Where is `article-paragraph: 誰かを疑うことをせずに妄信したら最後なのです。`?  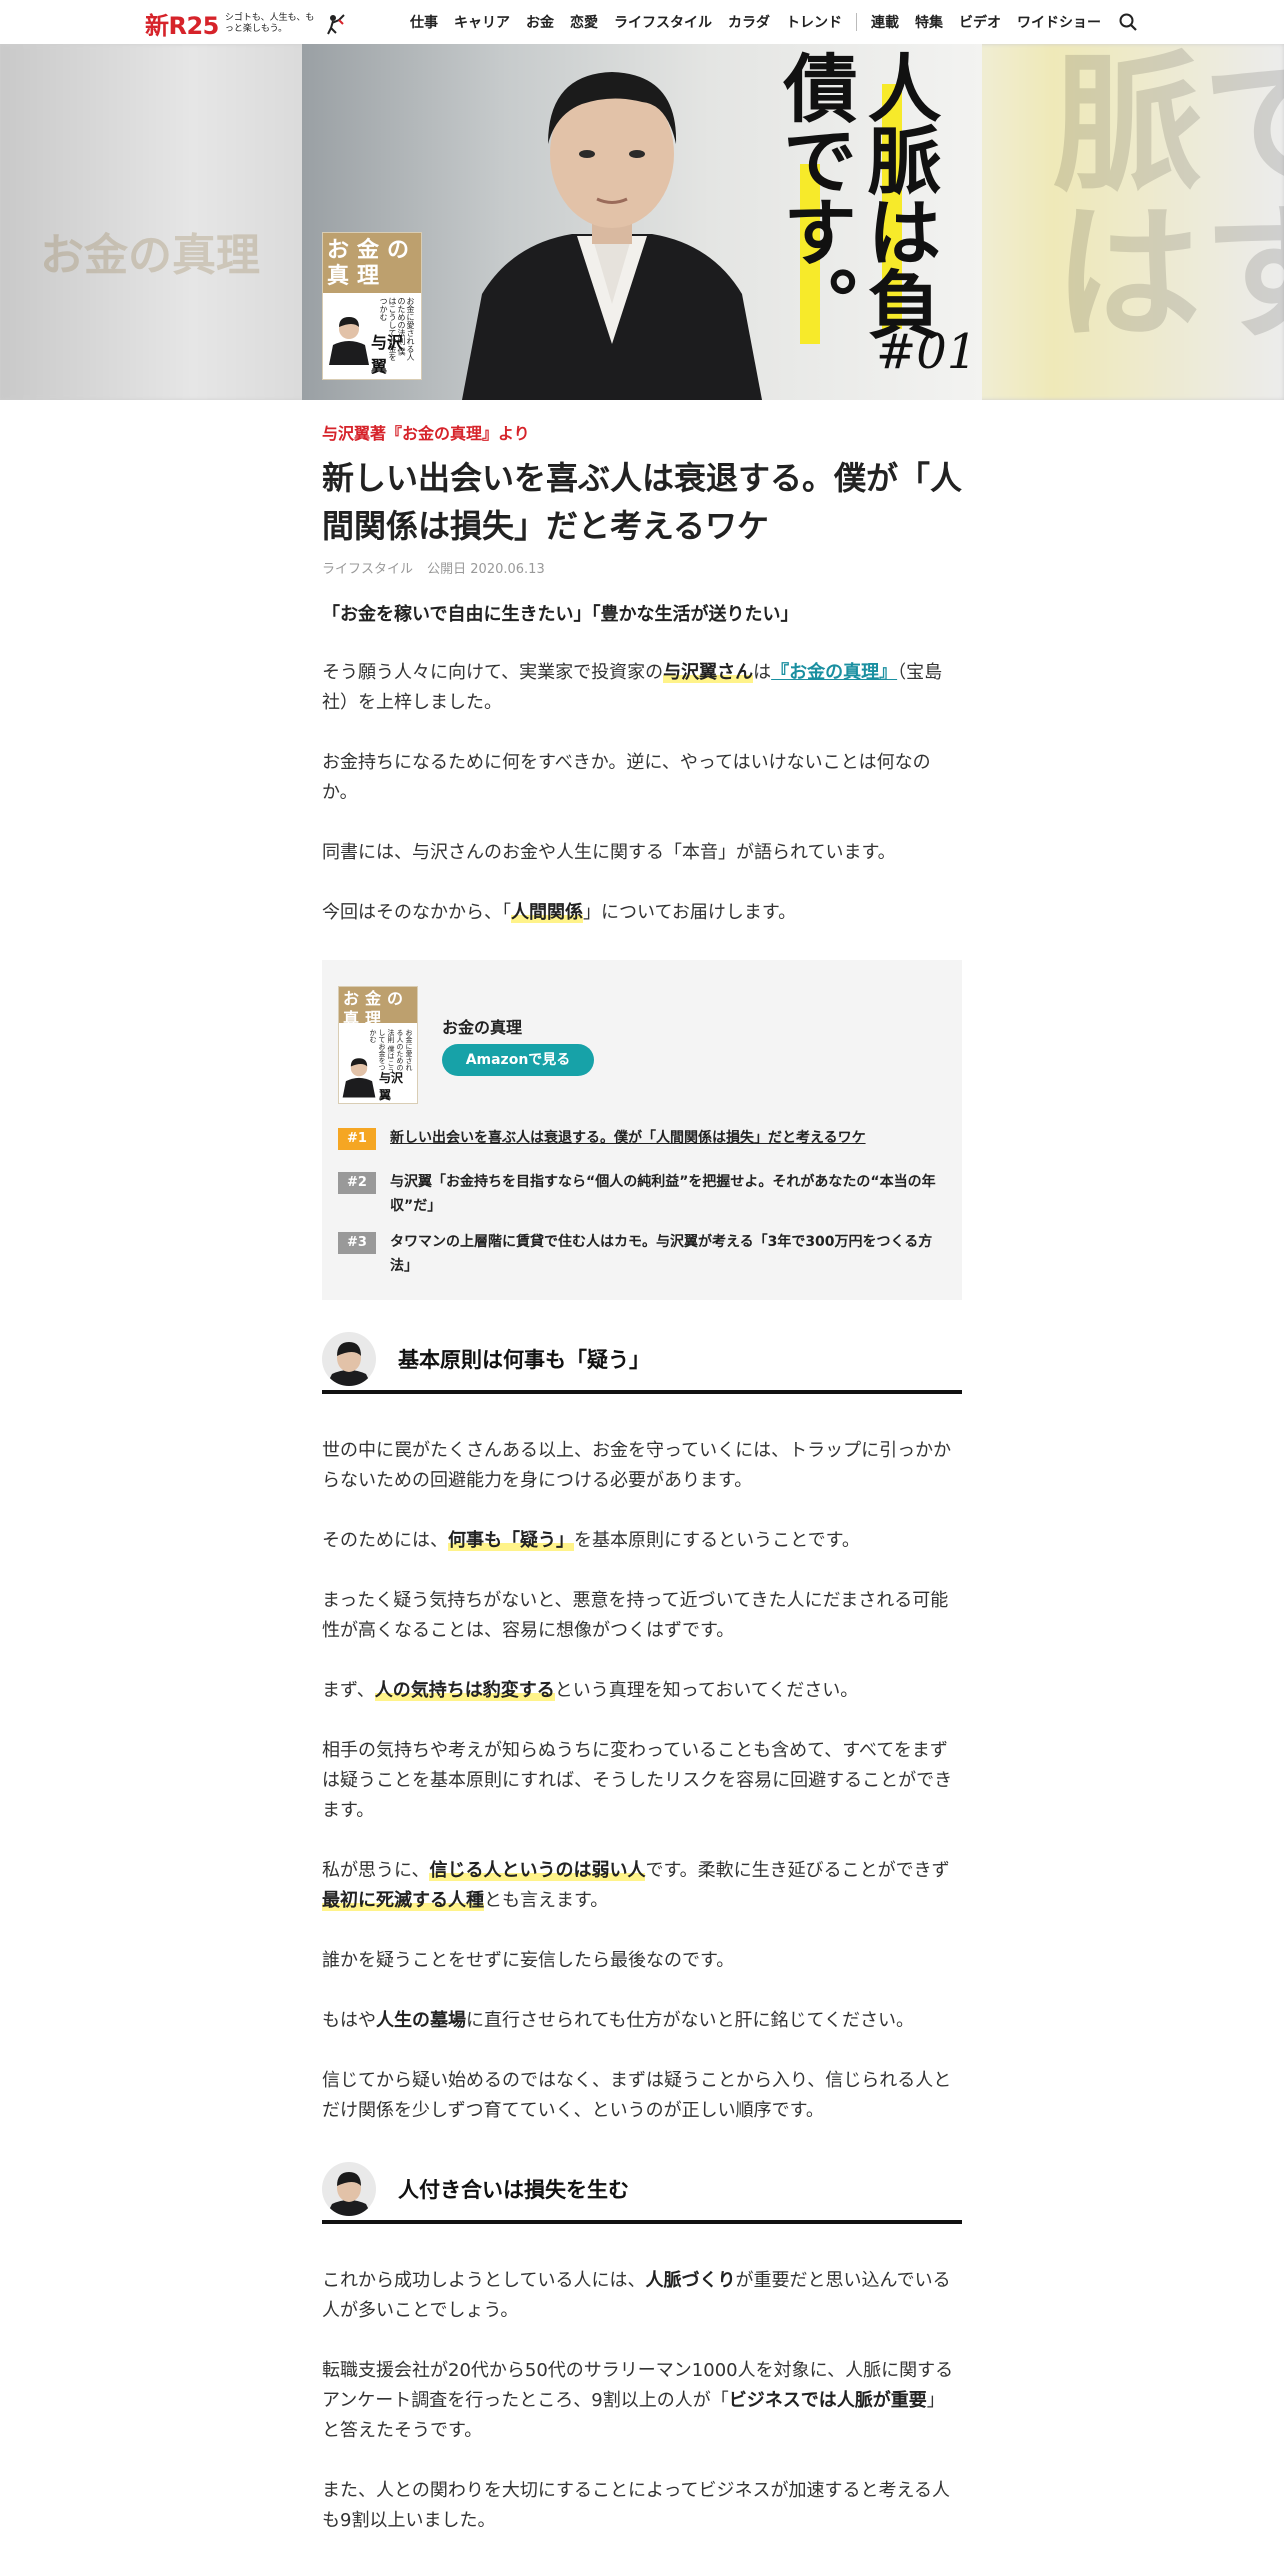
article-paragraph: 誰かを疑うことをせずに妄信したら最後なのです。 is located at coordinates (528, 1960).